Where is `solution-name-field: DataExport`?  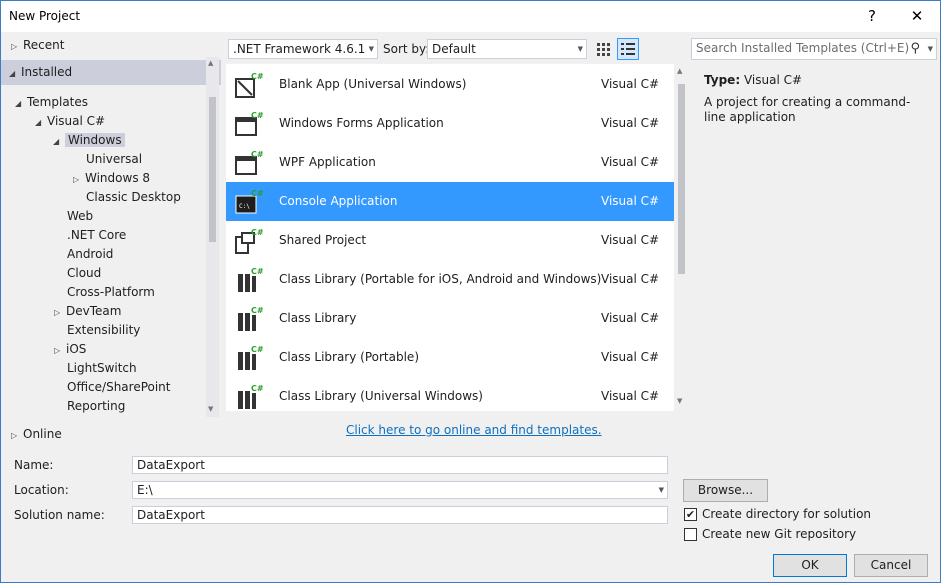
solution-name-field: DataExport is located at coordinates (400, 515).